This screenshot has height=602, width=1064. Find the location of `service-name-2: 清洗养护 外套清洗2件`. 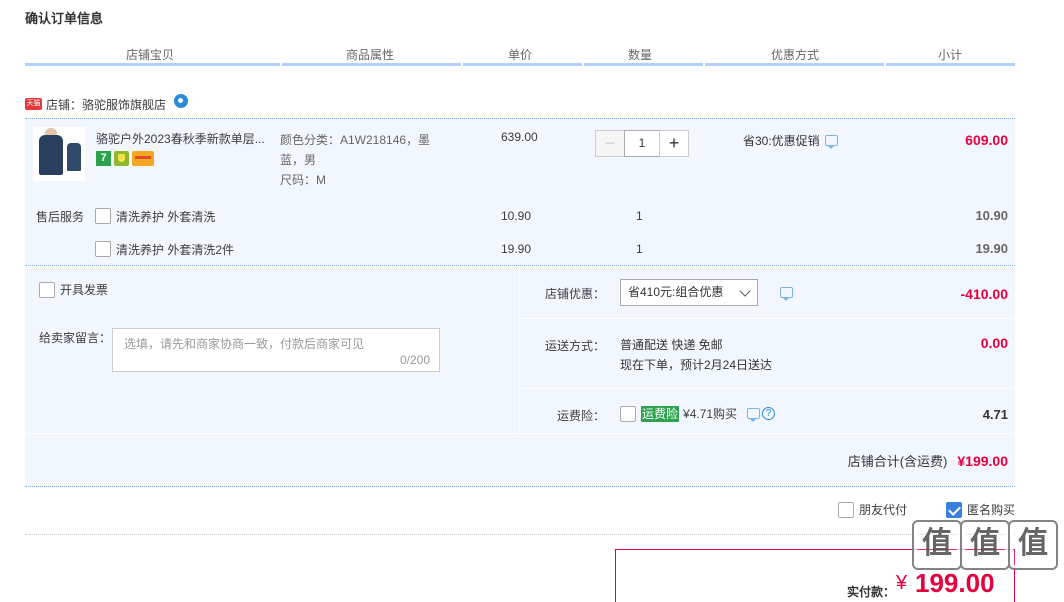

service-name-2: 清洗养护 外套清洗2件 is located at coordinates (175, 249).